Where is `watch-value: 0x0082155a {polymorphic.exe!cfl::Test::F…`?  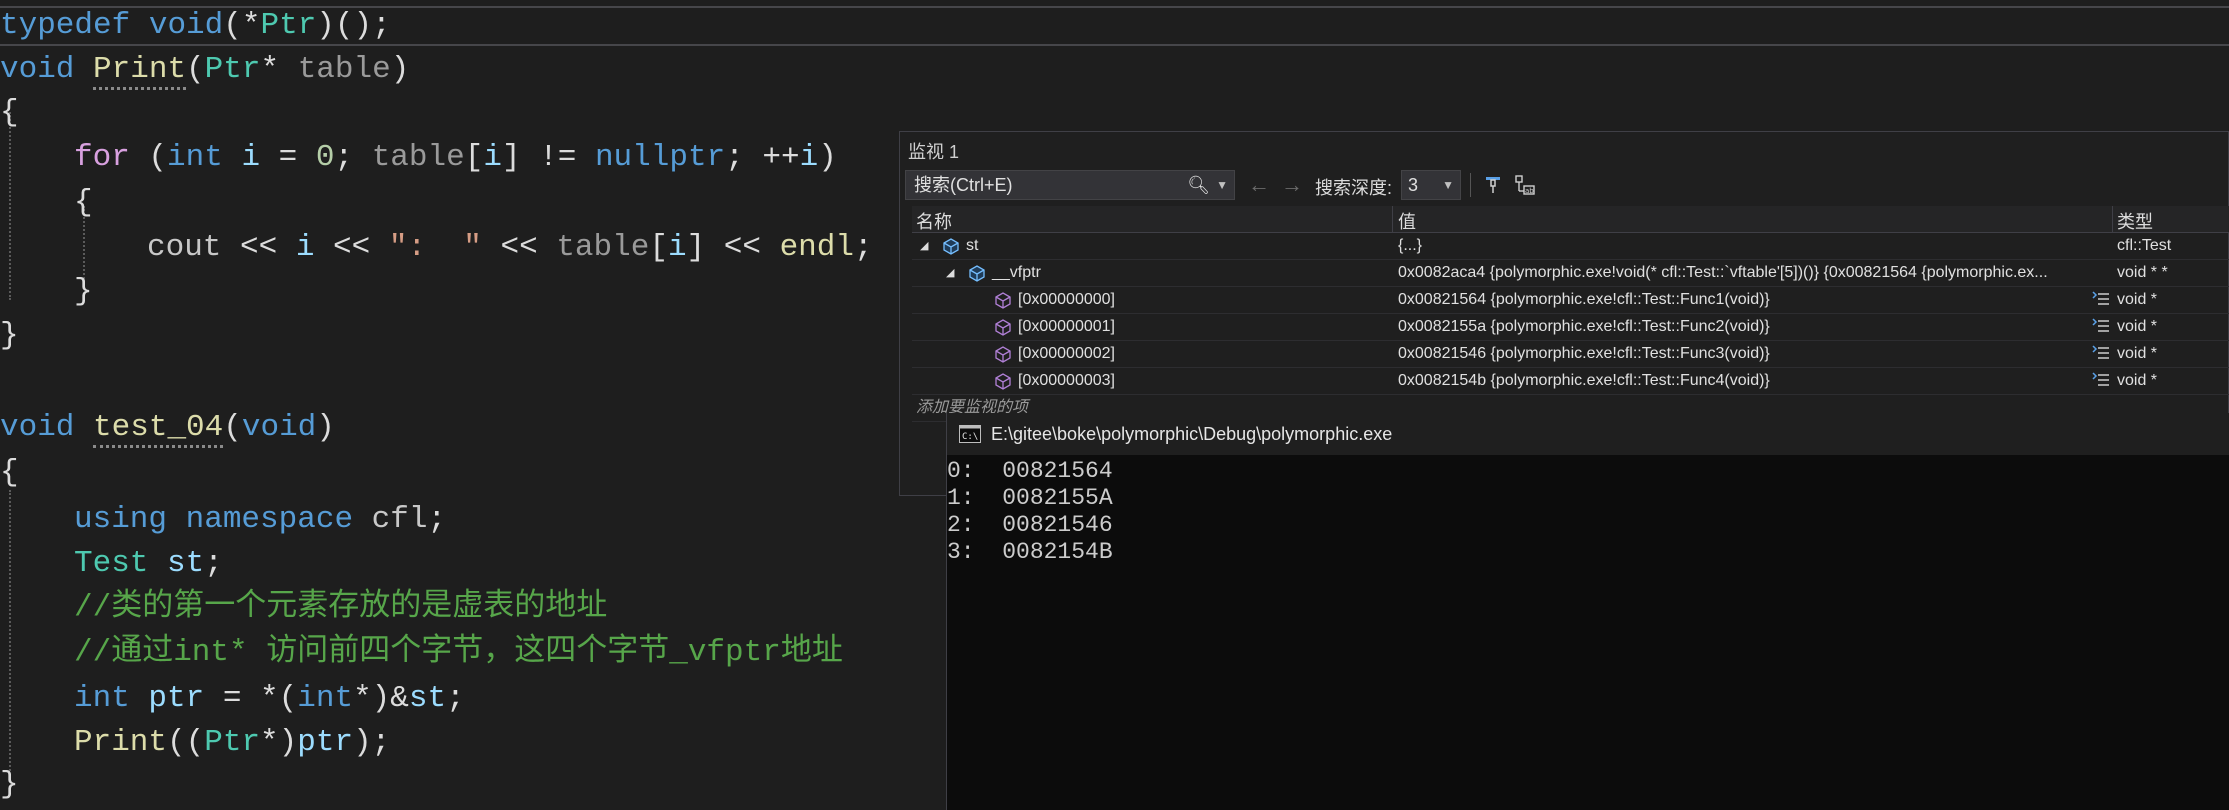 watch-value: 0x0082155a {polymorphic.exe!cfl::Test::F… is located at coordinates (1763, 327).